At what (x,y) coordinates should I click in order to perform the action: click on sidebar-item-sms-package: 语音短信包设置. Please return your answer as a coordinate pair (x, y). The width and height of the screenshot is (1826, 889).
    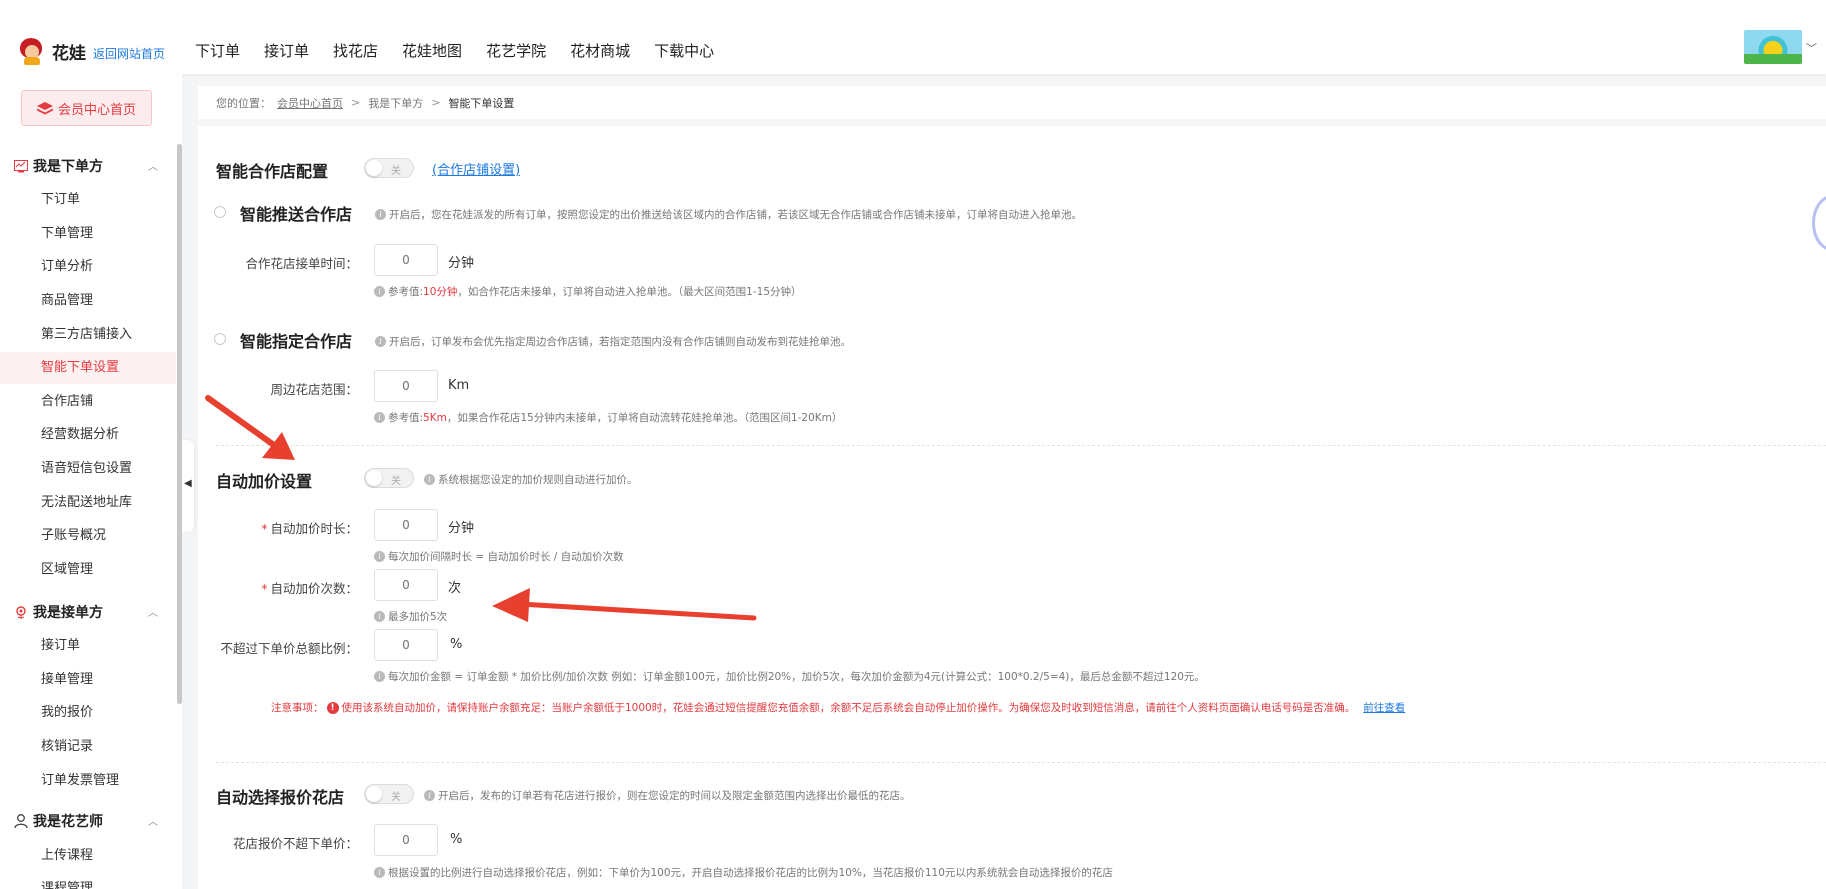
    Looking at the image, I should click on (88, 469).